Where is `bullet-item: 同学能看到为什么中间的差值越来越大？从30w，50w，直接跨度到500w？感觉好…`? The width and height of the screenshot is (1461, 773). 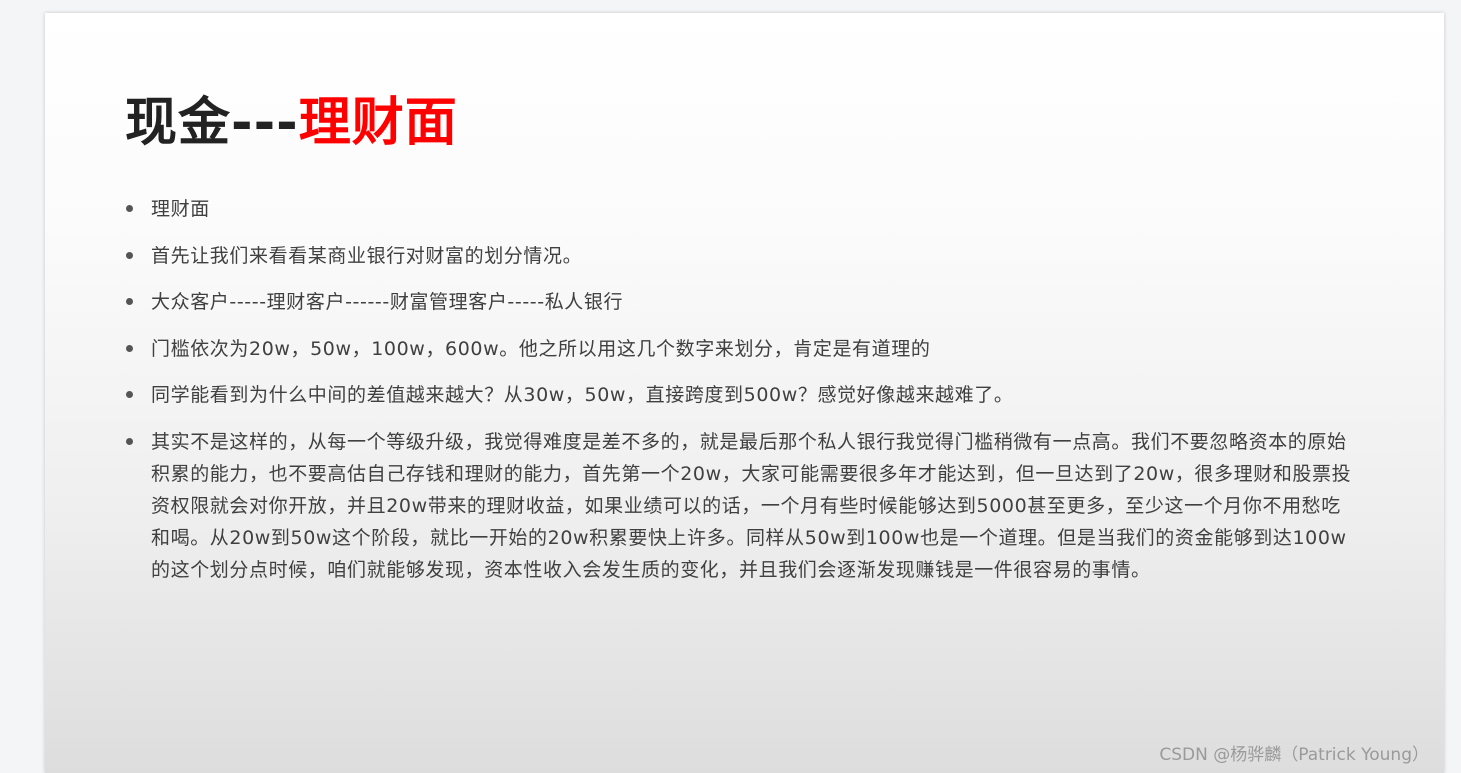
bullet-item: 同学能看到为什么中间的差值越来越大？从30w，50w，直接跨度到500w？感觉好… is located at coordinates (741, 395).